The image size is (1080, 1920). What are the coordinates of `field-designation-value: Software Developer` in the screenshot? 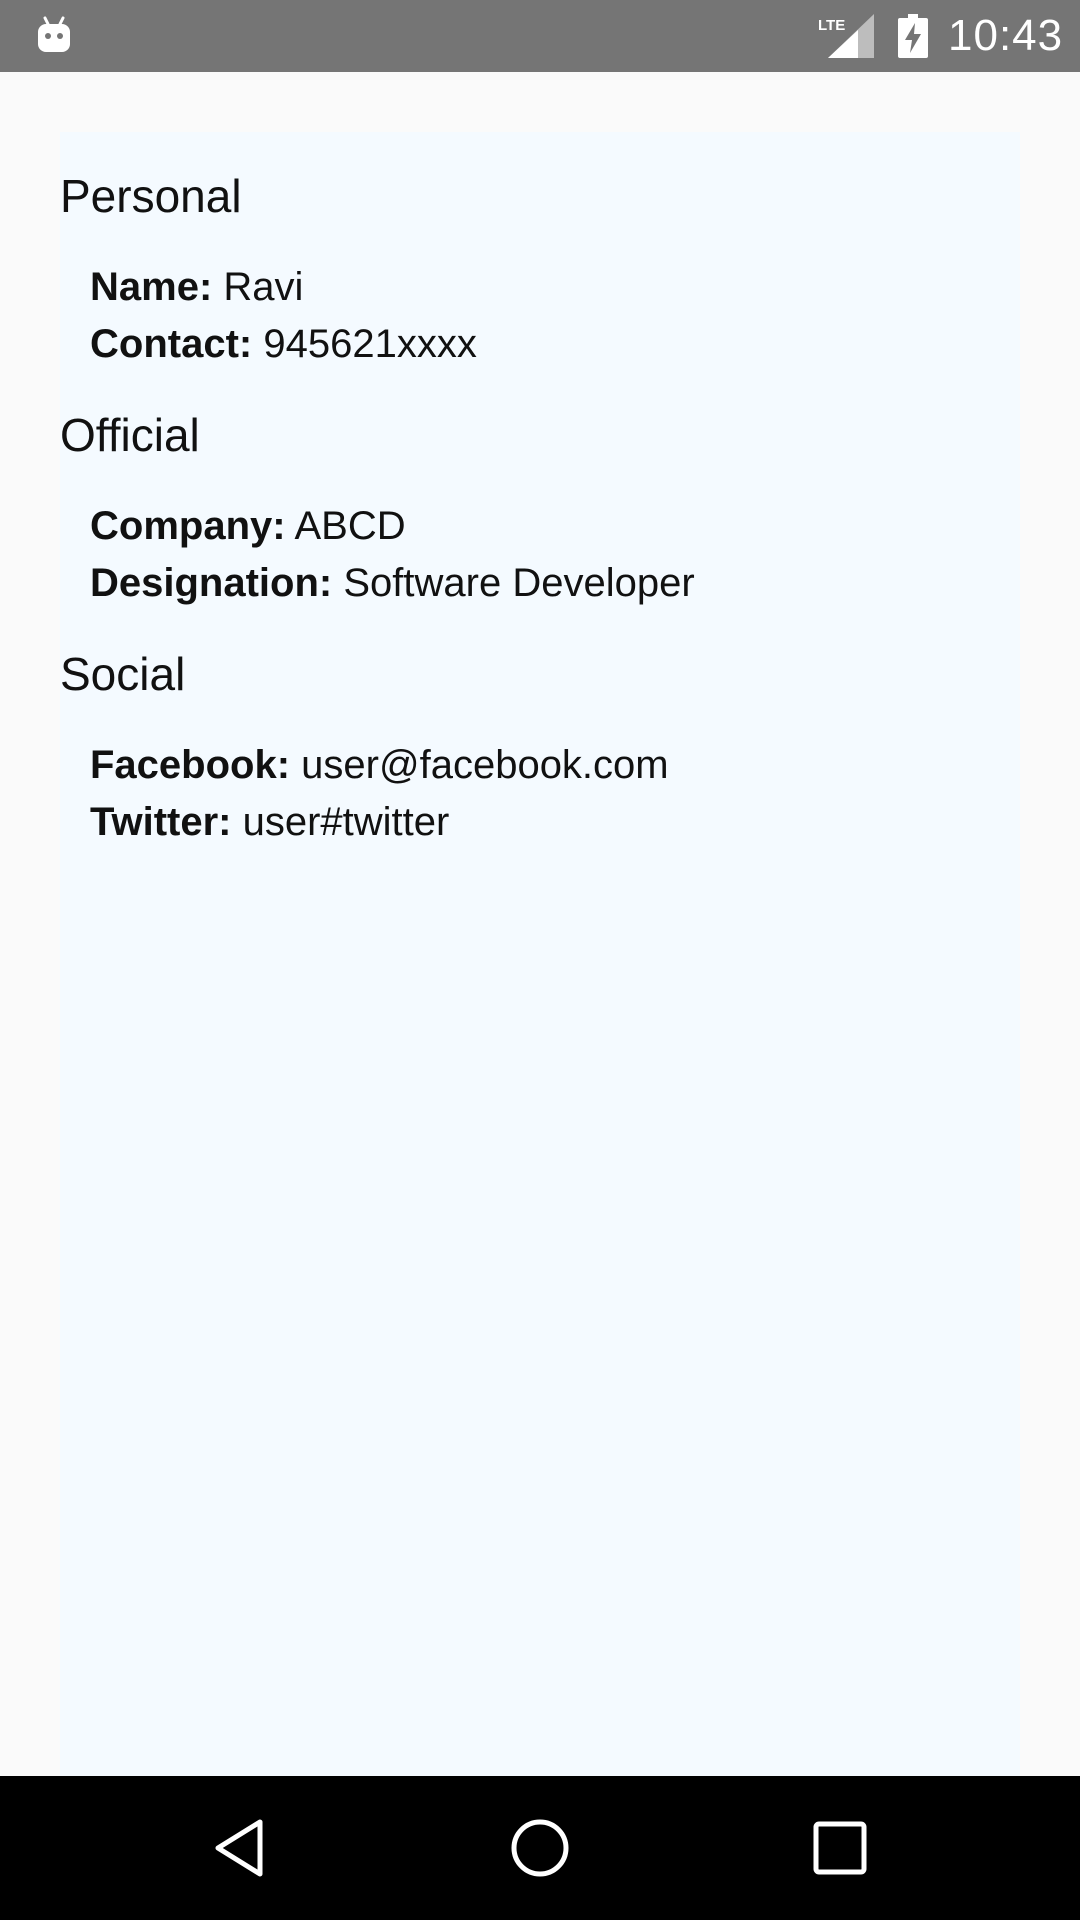 It's located at (519, 583).